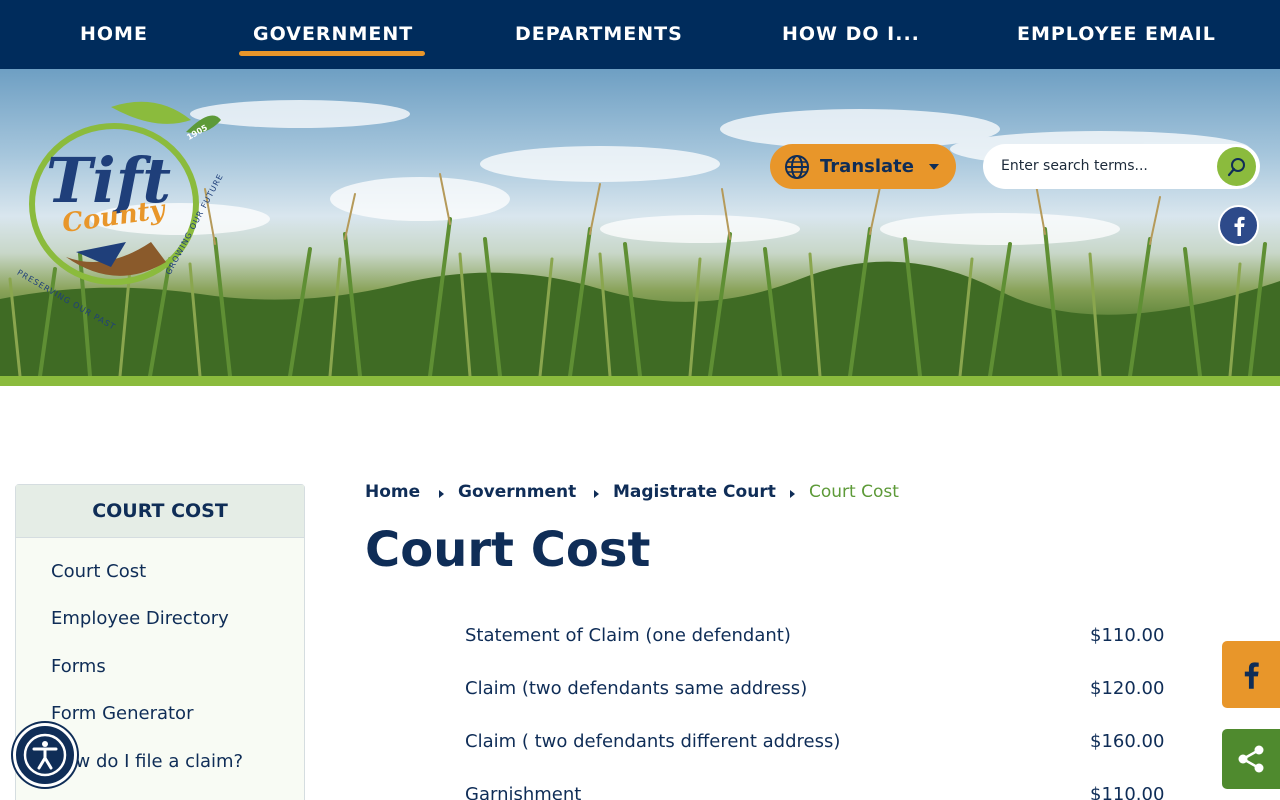 This screenshot has height=800, width=1280. What do you see at coordinates (160, 511) in the screenshot?
I see `sidebar-title: COURT COST` at bounding box center [160, 511].